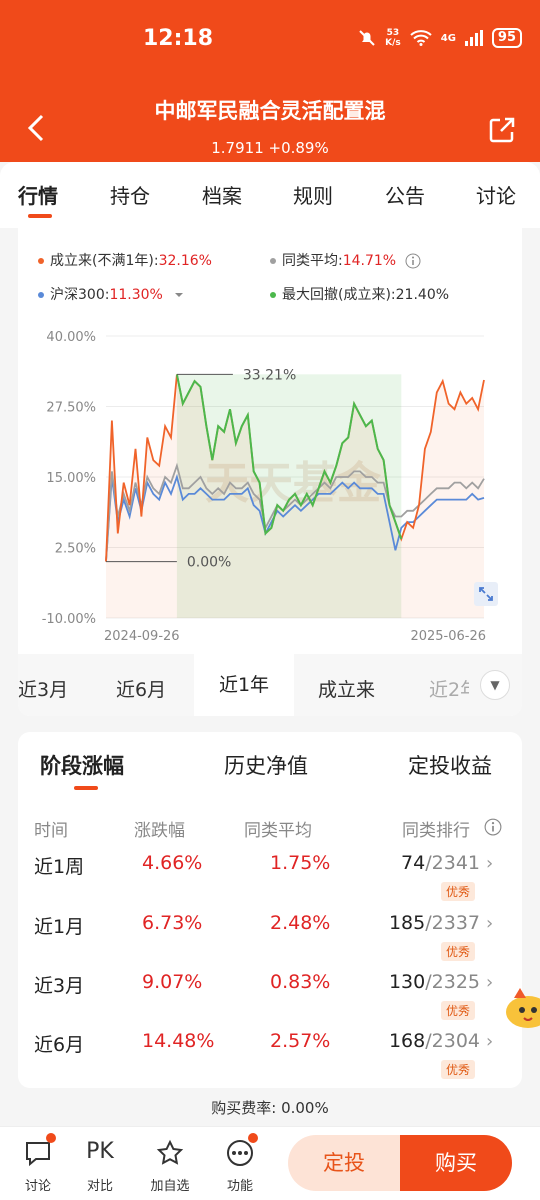 This screenshot has width=540, height=1200. What do you see at coordinates (434, 1041) in the screenshot?
I see `row-rank: 168/2304` at bounding box center [434, 1041].